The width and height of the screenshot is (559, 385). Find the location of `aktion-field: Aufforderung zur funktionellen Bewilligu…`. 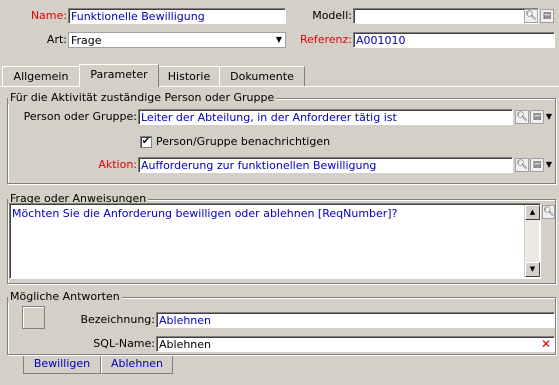

aktion-field: Aufforderung zur funktionellen Bewilligu… is located at coordinates (325, 165).